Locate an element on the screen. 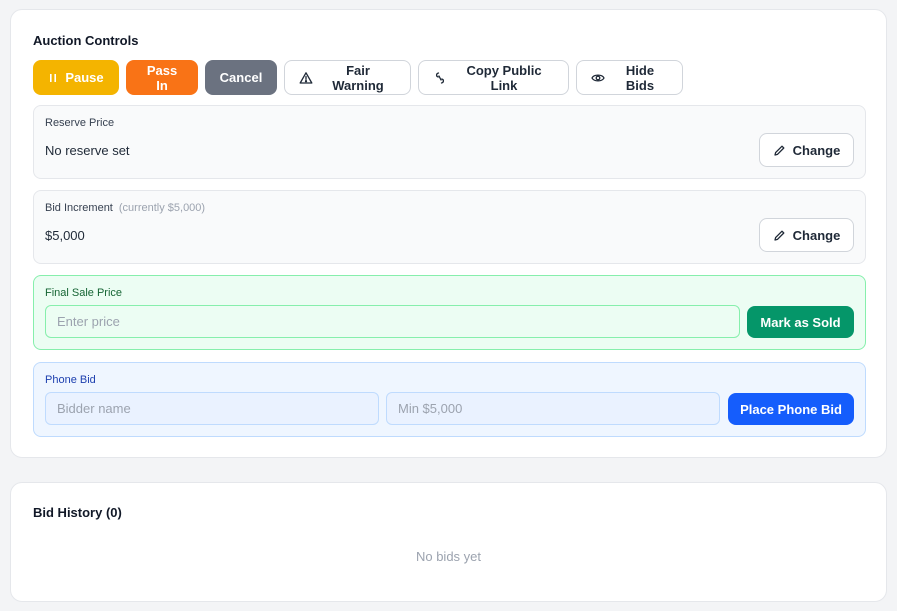  bidder-name-input is located at coordinates (212, 408).